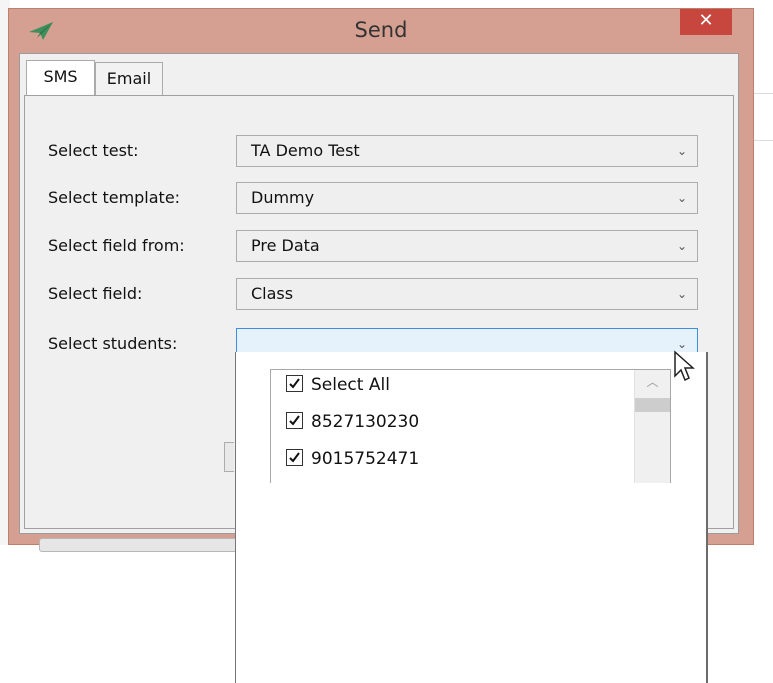  What do you see at coordinates (305, 150) in the screenshot?
I see `select-test-value: TA Demo Test` at bounding box center [305, 150].